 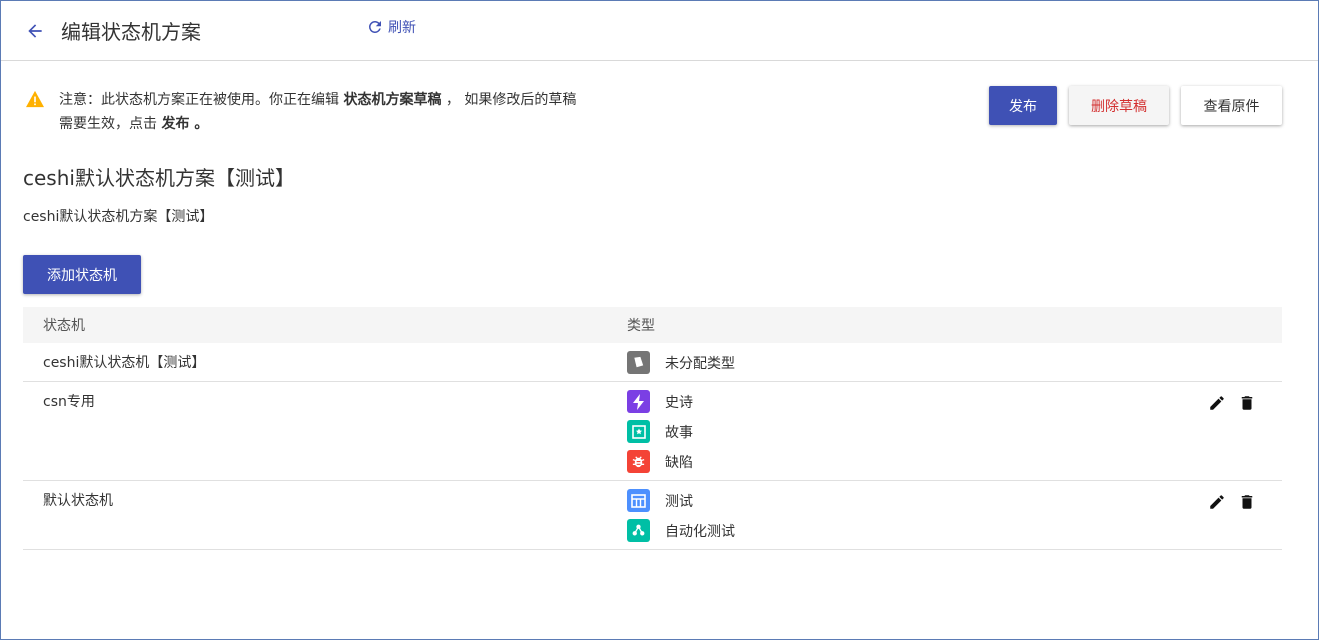 I want to click on notice-text-1: 注意：此状态机方案正在被使用。你正在编辑, so click(x=201, y=100).